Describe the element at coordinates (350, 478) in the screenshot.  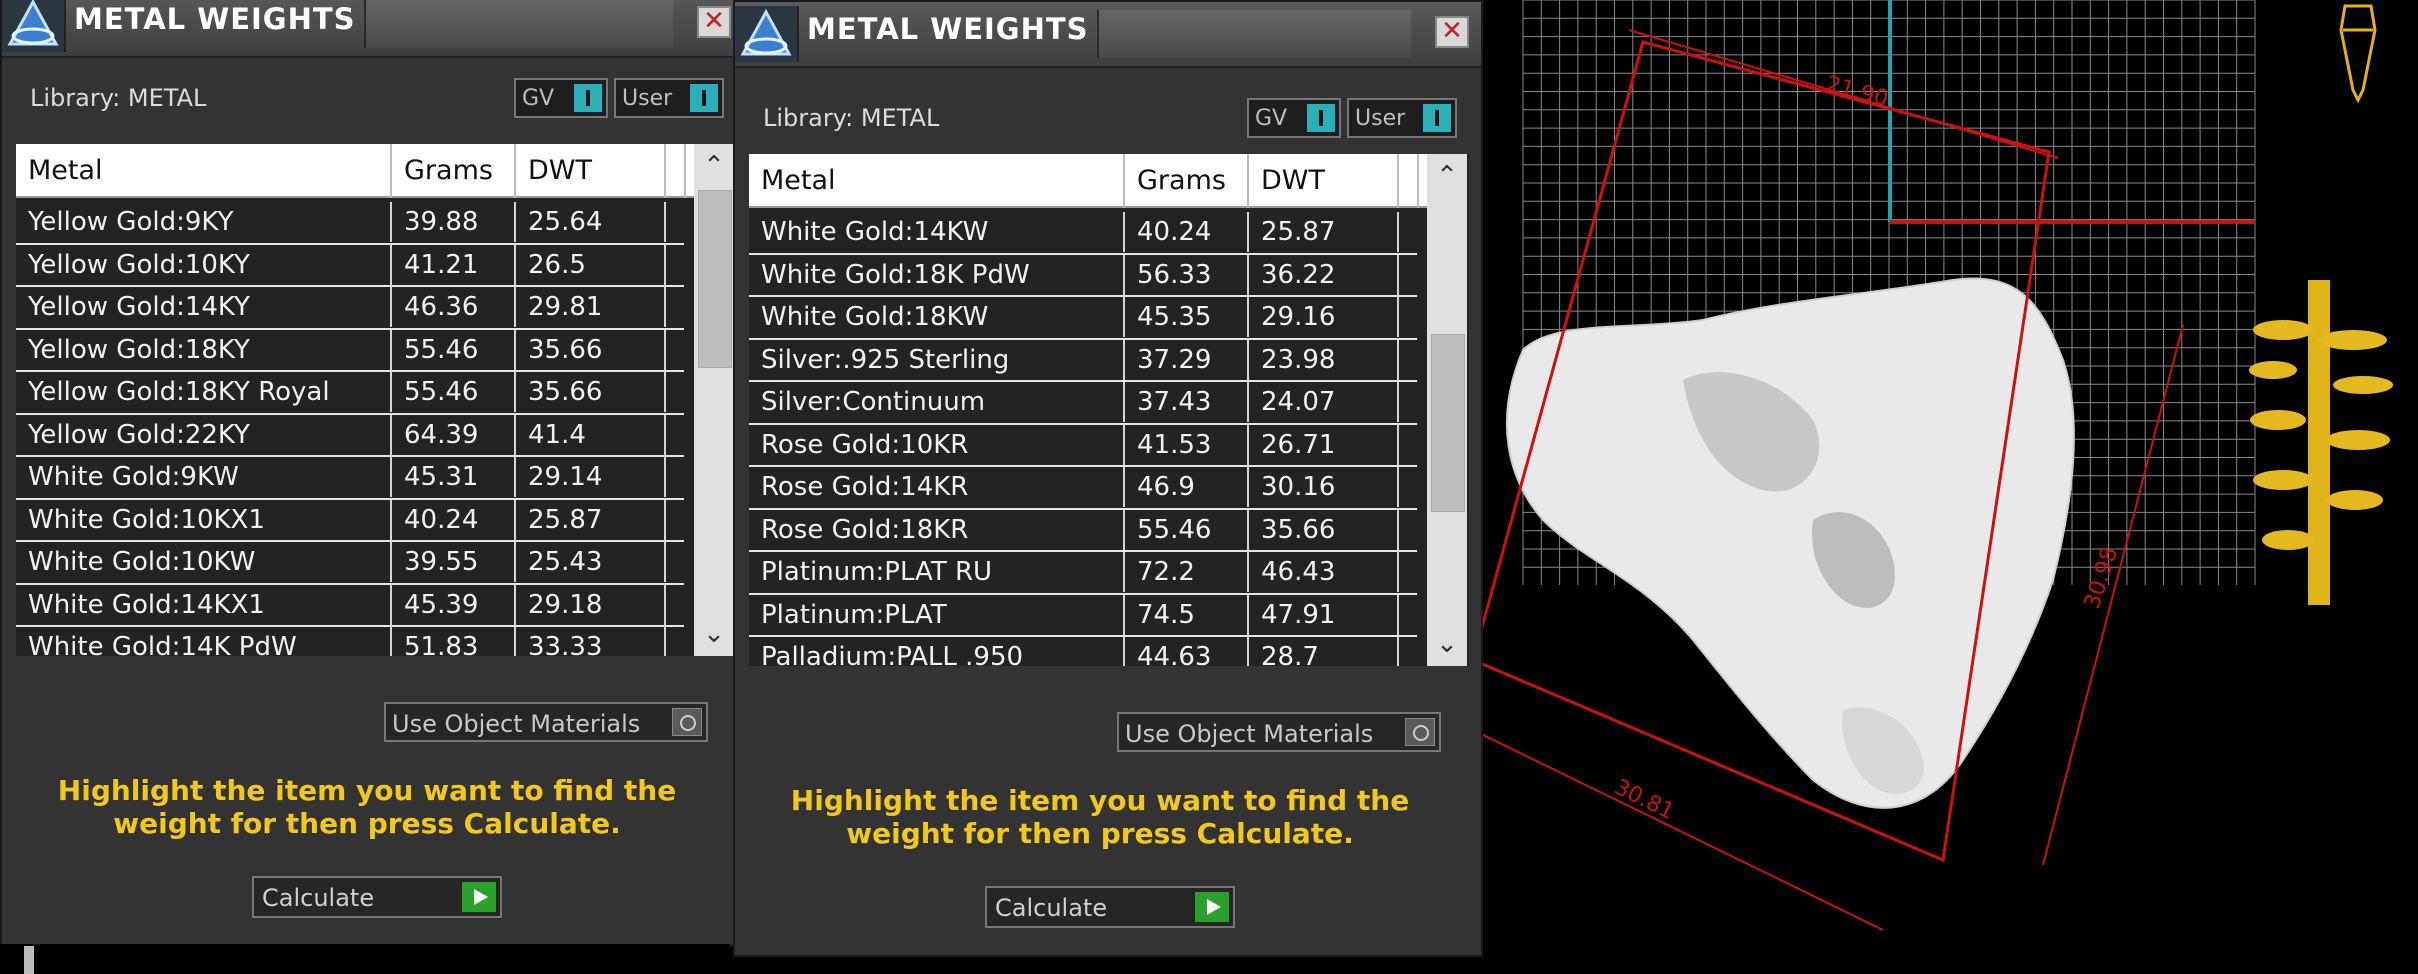
I see `table-row: White Gold:9KW 45.31 29.14` at that location.